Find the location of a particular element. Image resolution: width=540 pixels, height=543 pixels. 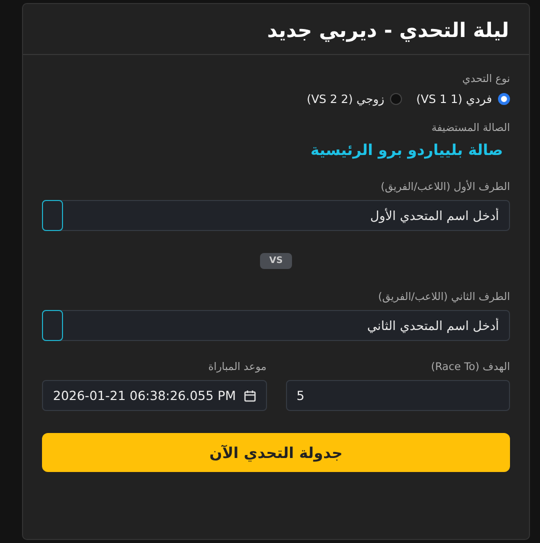

versus-badge: VS is located at coordinates (276, 261).